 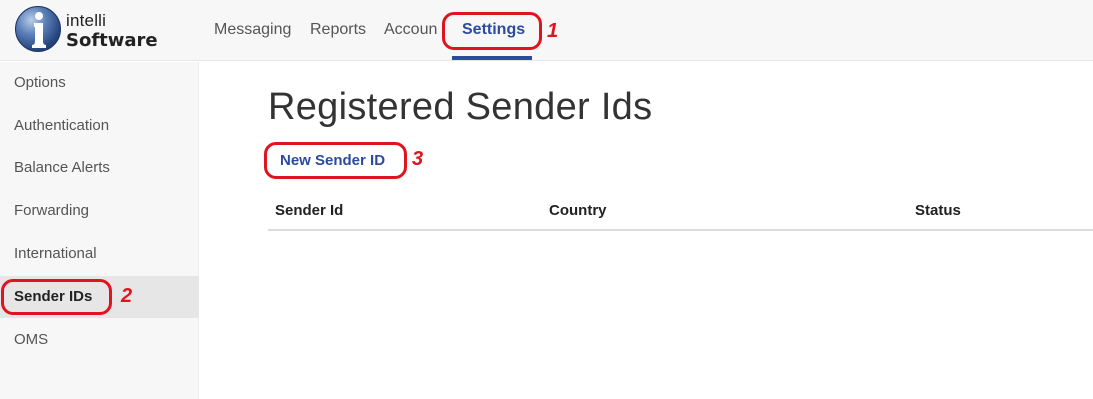 What do you see at coordinates (99, 340) in the screenshot?
I see `sidebar-item-oms: OMS` at bounding box center [99, 340].